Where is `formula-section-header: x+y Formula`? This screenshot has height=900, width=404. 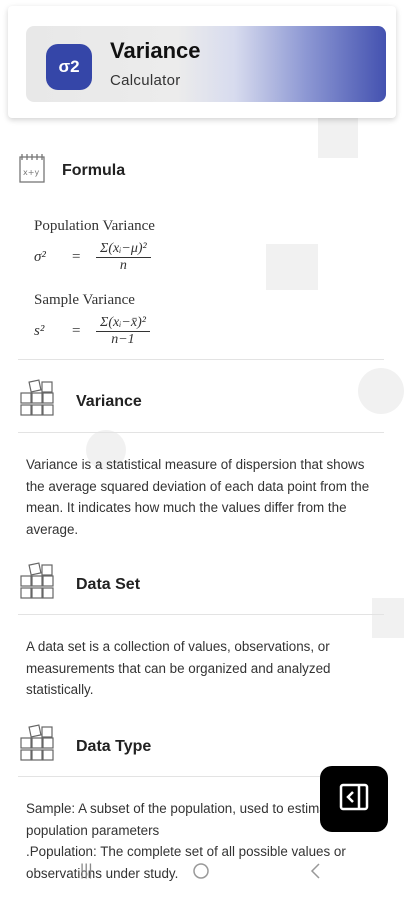
formula-section-header: x+y Formula is located at coordinates (71, 170).